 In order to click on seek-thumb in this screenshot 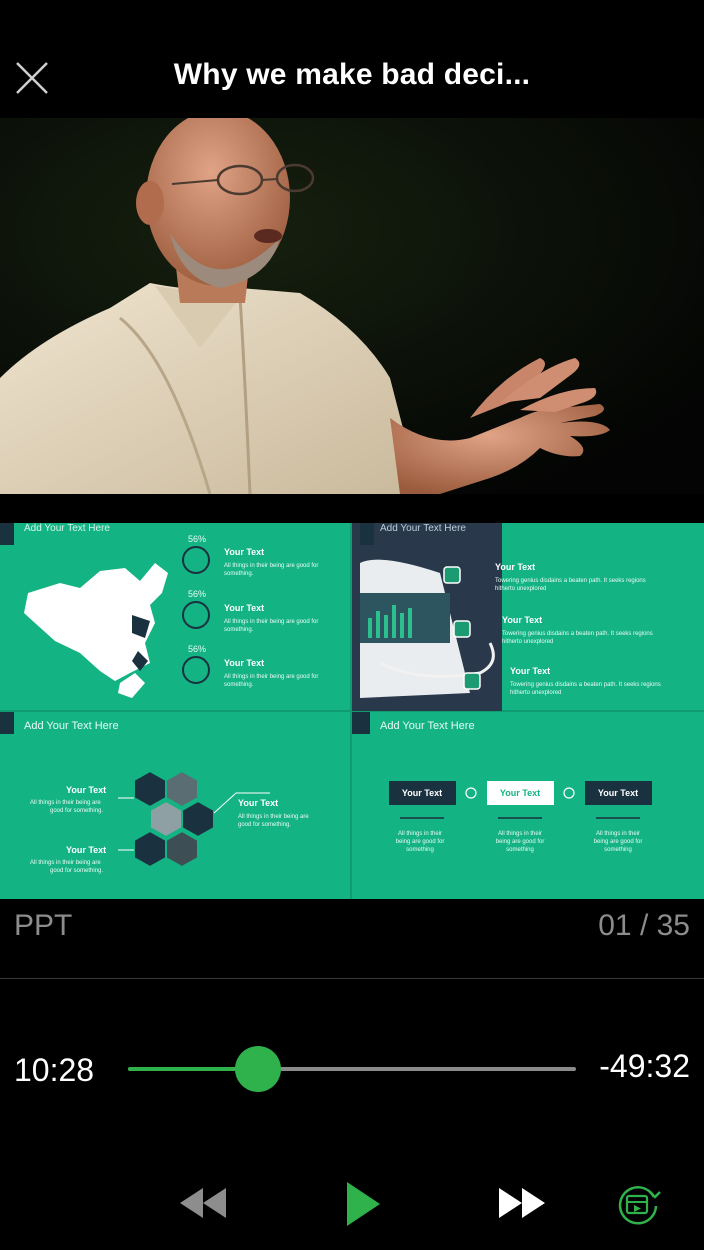, I will do `click(257, 1069)`.